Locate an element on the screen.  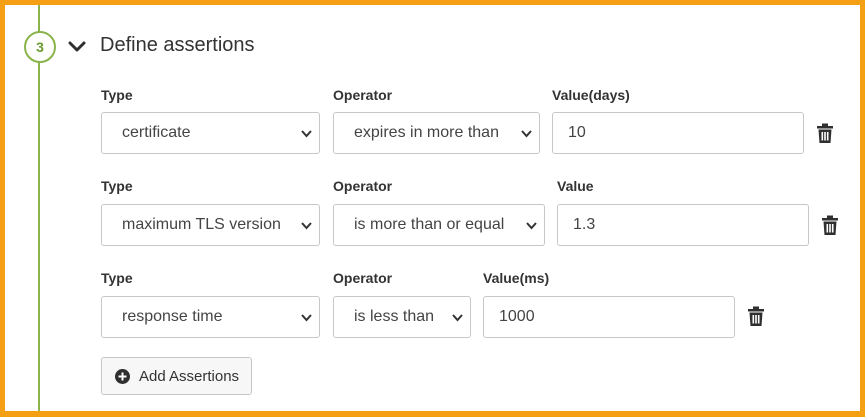
add-assertions-label: Add Assertions is located at coordinates (189, 376).